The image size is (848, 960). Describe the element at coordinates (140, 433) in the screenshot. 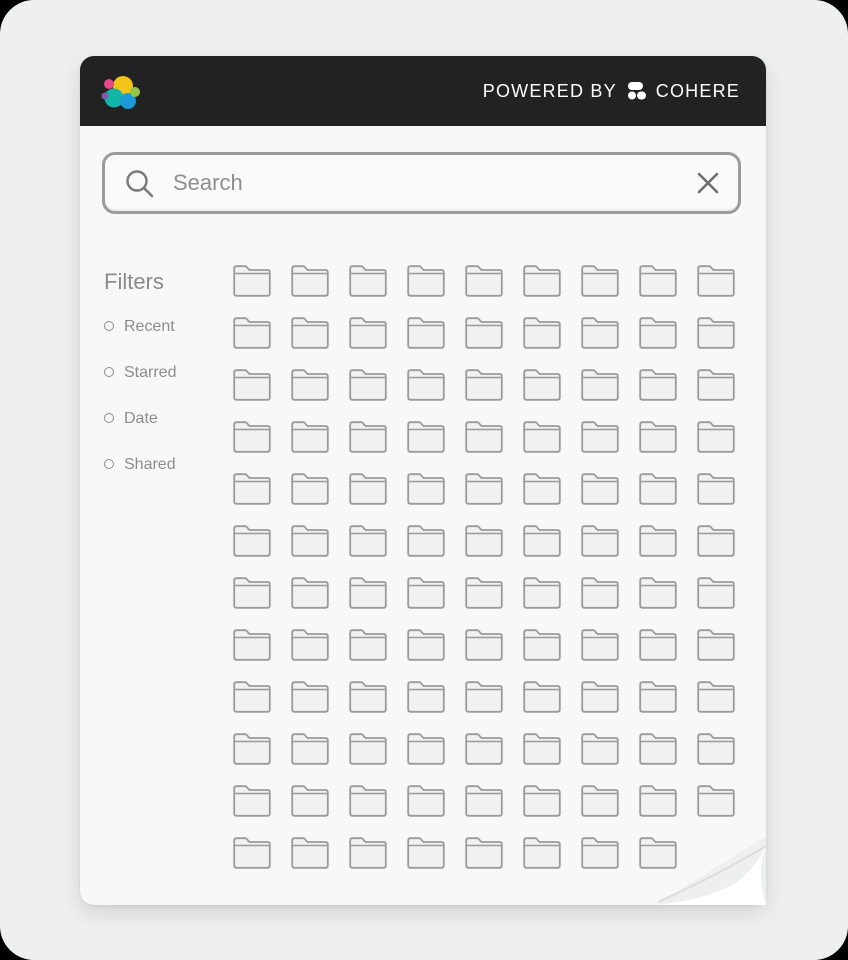

I see `filter-option-date: Date` at that location.